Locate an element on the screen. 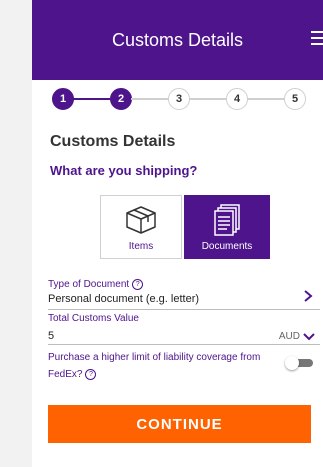 The width and height of the screenshot is (323, 467). box-icon is located at coordinates (141, 220).